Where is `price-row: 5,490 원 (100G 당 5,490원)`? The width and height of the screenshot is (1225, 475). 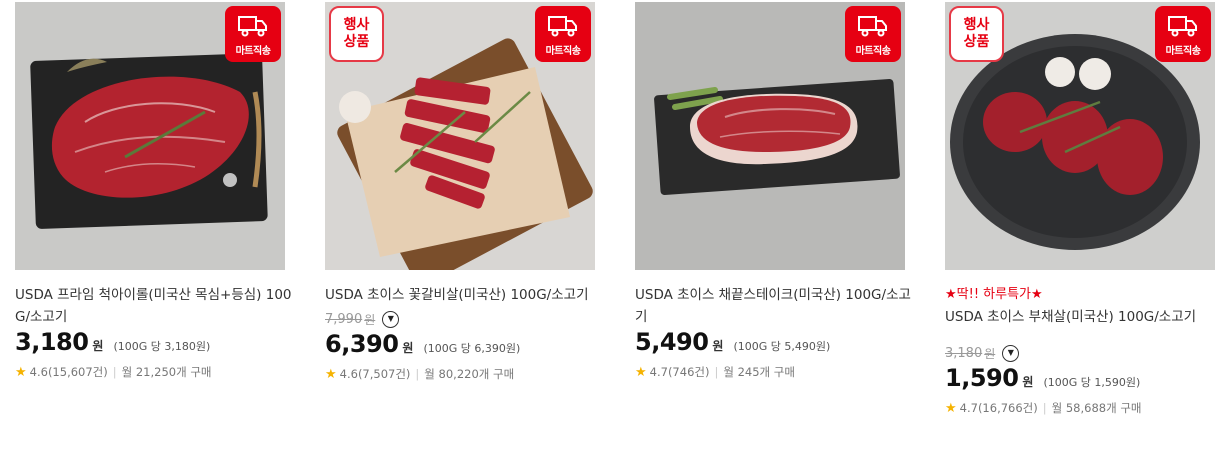 price-row: 5,490 원 (100G 당 5,490원) is located at coordinates (775, 345).